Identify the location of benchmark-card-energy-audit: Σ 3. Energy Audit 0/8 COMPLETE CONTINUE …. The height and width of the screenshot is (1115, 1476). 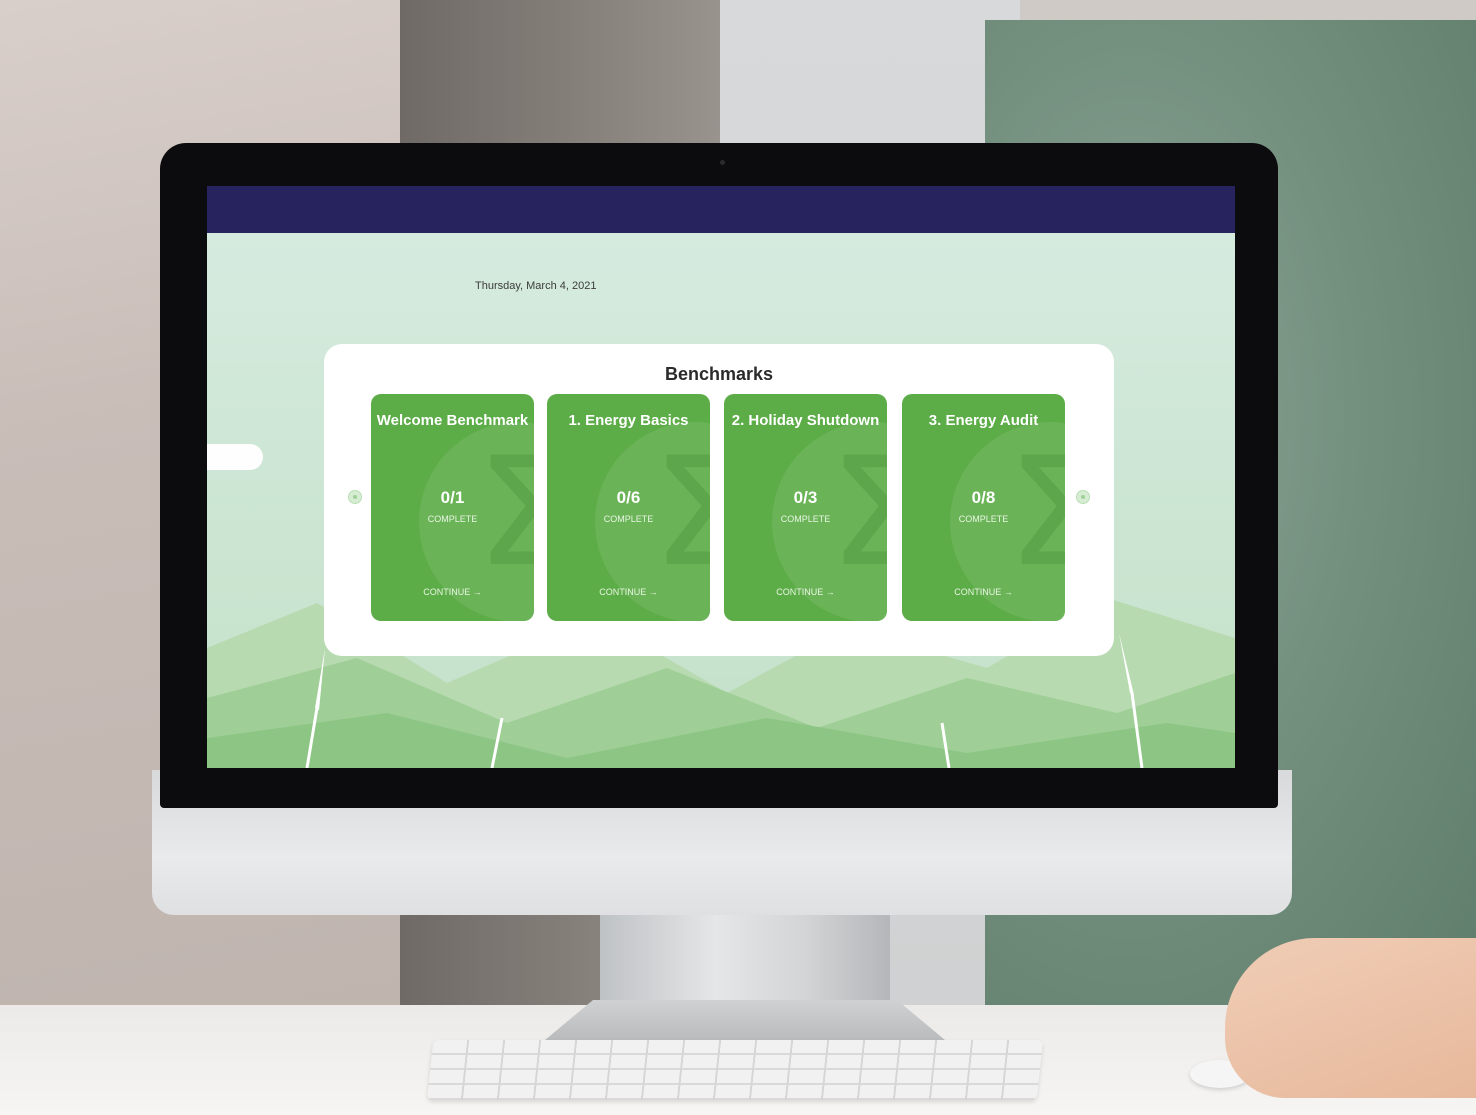
(983, 507).